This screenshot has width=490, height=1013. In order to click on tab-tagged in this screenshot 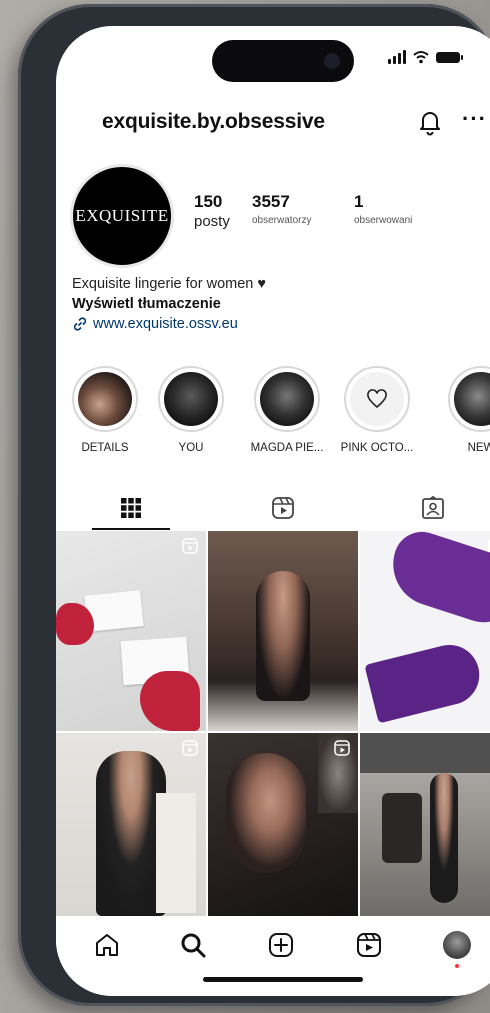, I will do `click(424, 508)`.